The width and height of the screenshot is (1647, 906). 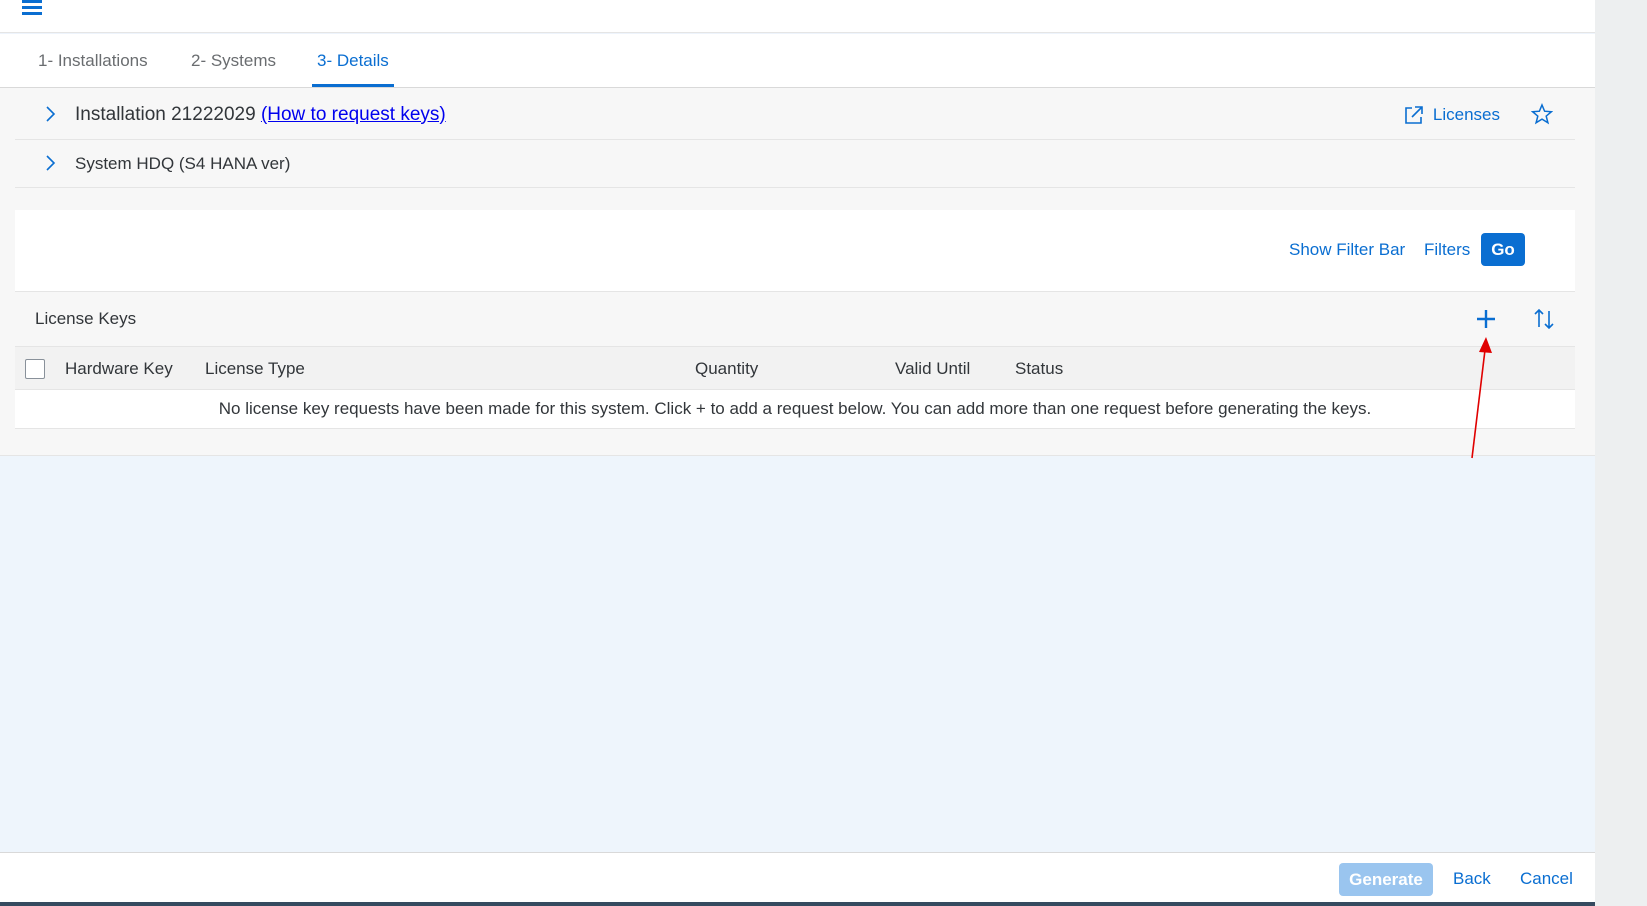 What do you see at coordinates (726, 369) in the screenshot?
I see `column-quantity: Quantity` at bounding box center [726, 369].